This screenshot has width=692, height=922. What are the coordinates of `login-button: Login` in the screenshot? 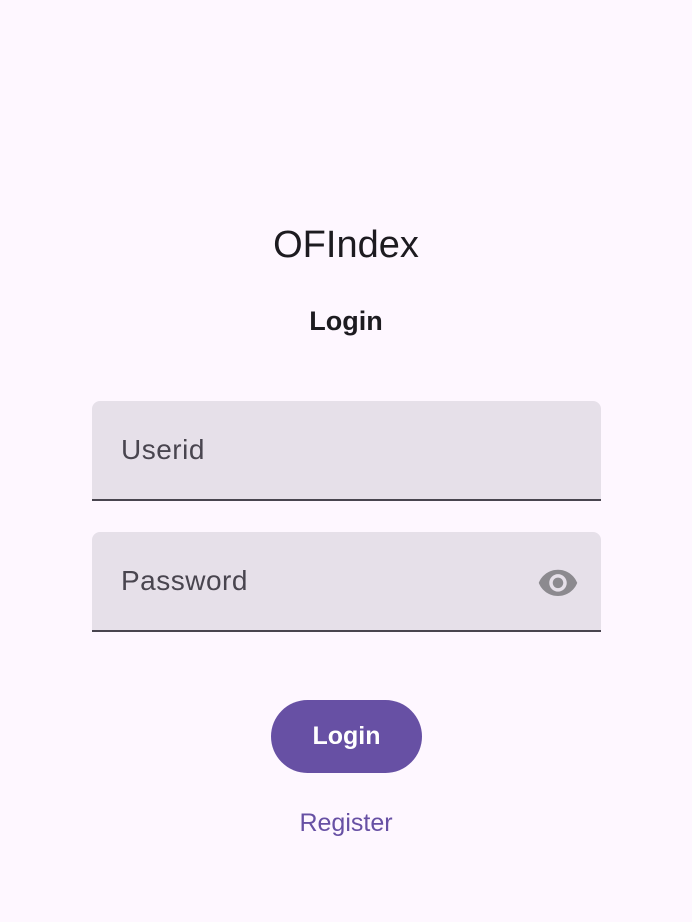 It's located at (346, 736).